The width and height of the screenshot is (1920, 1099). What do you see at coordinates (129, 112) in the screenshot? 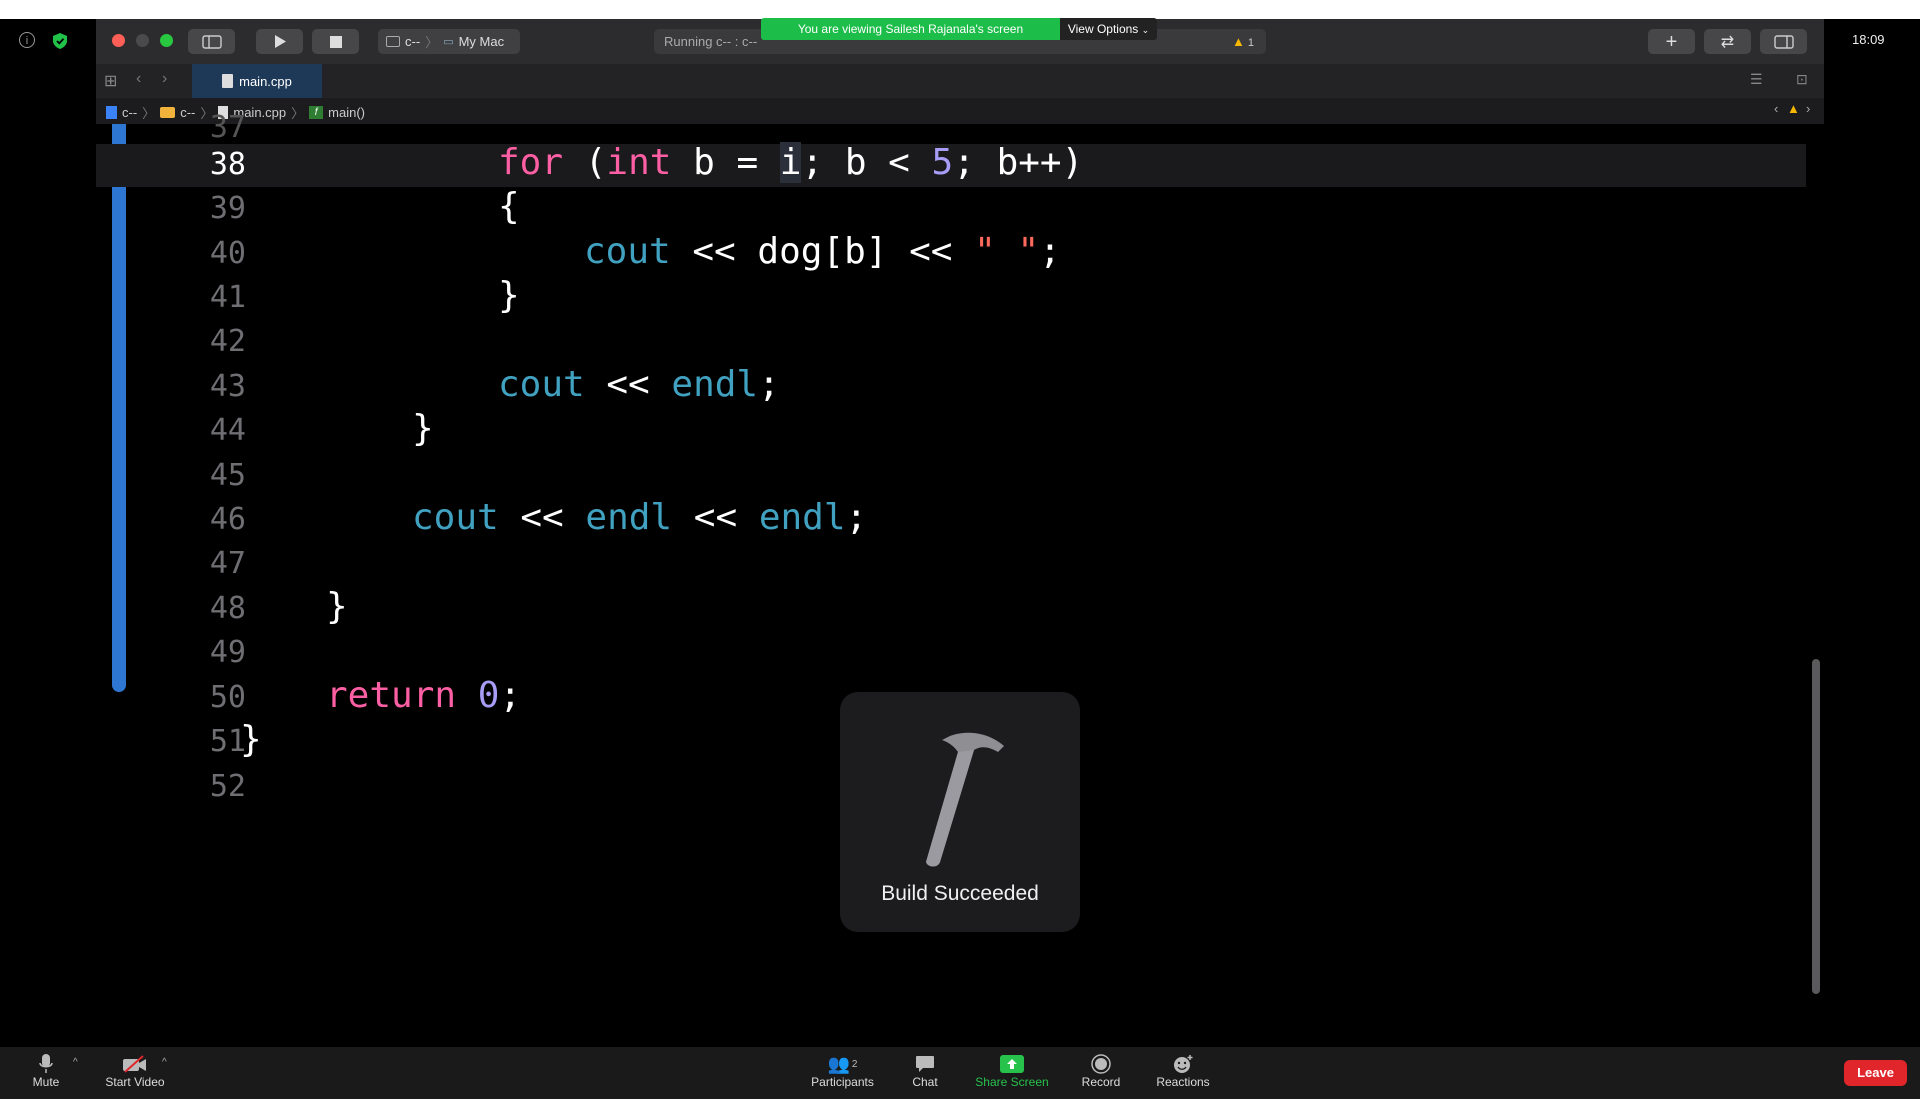
I see `breadcrumb-item-project: c--` at bounding box center [129, 112].